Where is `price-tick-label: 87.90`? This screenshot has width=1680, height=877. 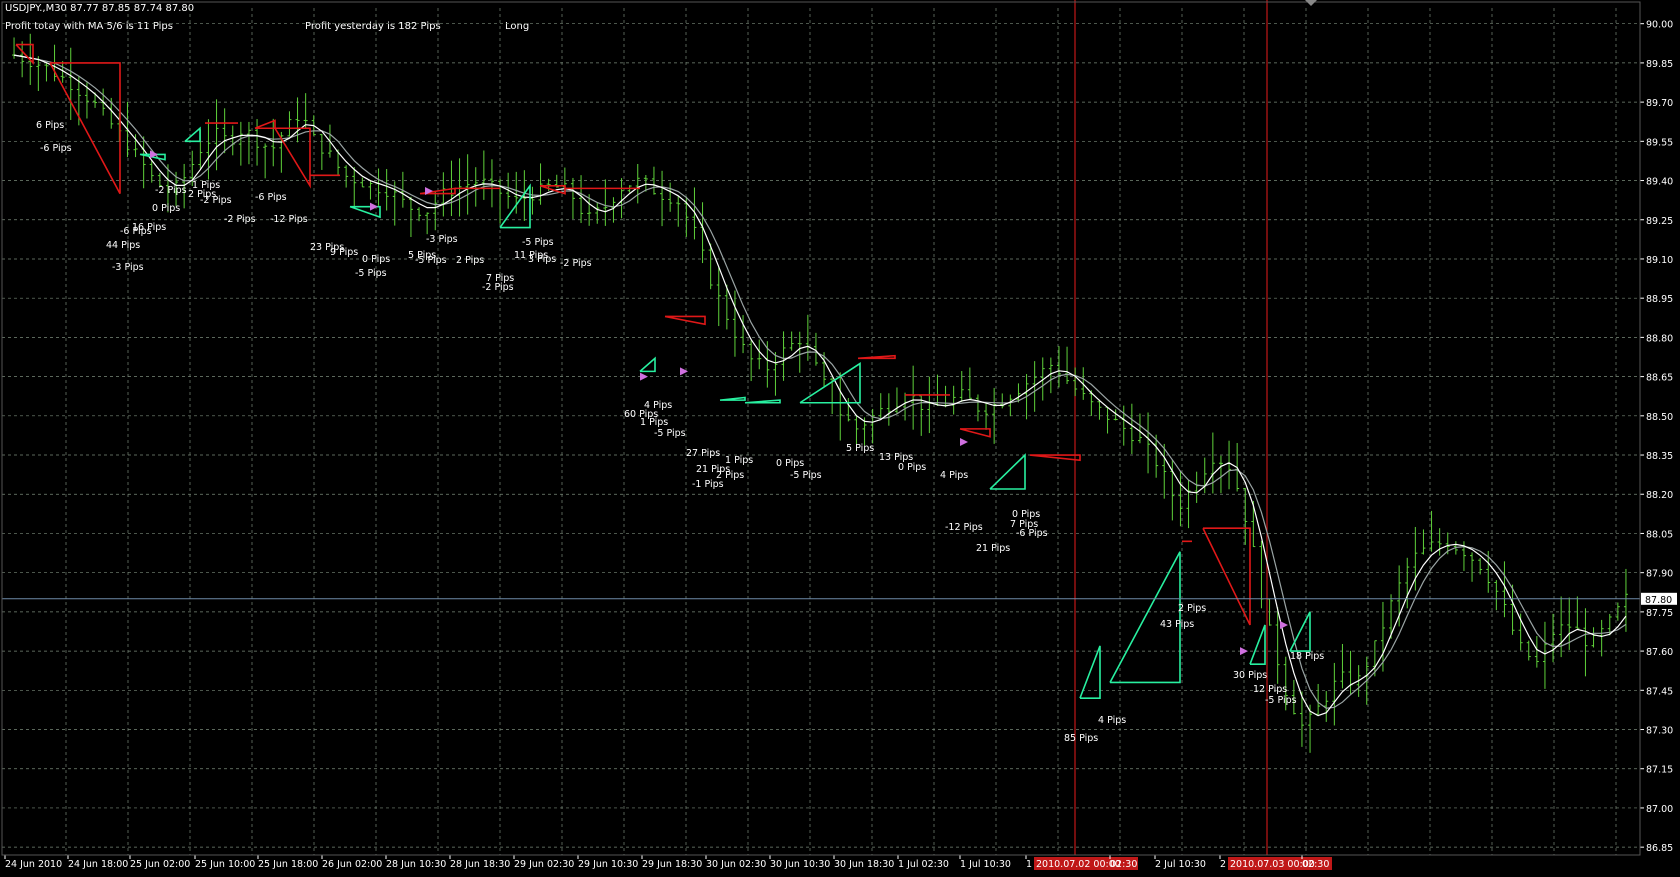 price-tick-label: 87.90 is located at coordinates (1659, 574).